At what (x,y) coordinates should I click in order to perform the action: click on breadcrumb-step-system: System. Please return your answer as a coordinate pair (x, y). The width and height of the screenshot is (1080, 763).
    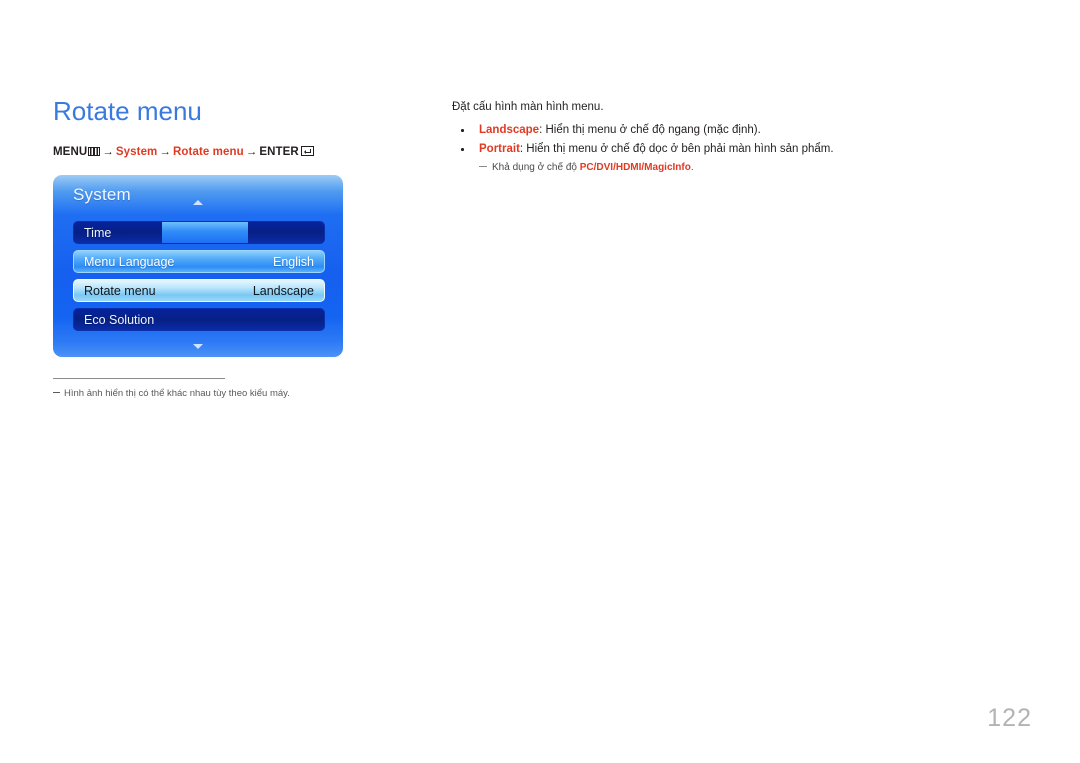
    Looking at the image, I should click on (136, 152).